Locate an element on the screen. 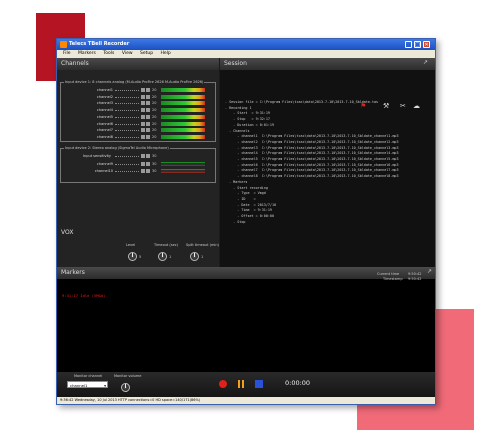  channel-row: channel1 20 is located at coordinates (136, 90).